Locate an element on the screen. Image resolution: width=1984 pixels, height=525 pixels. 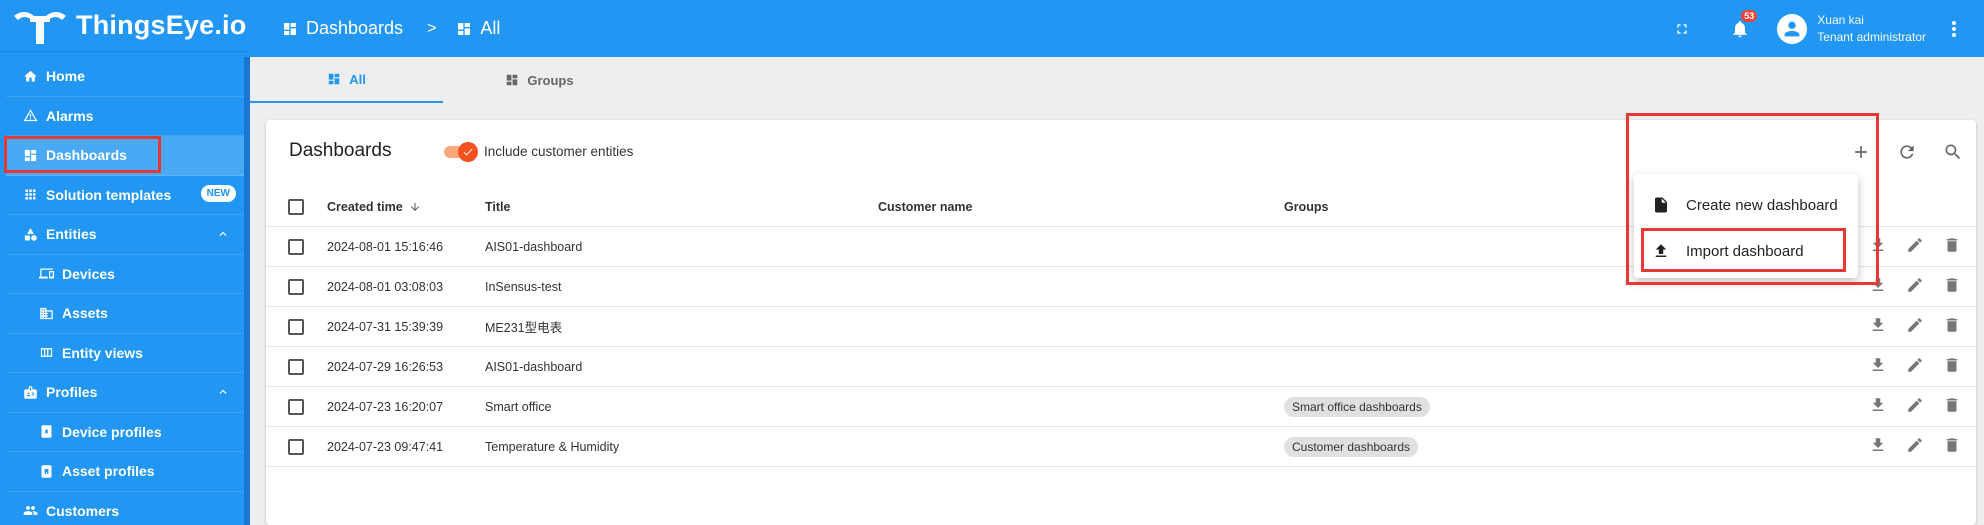
search-icon is located at coordinates (1953, 152).